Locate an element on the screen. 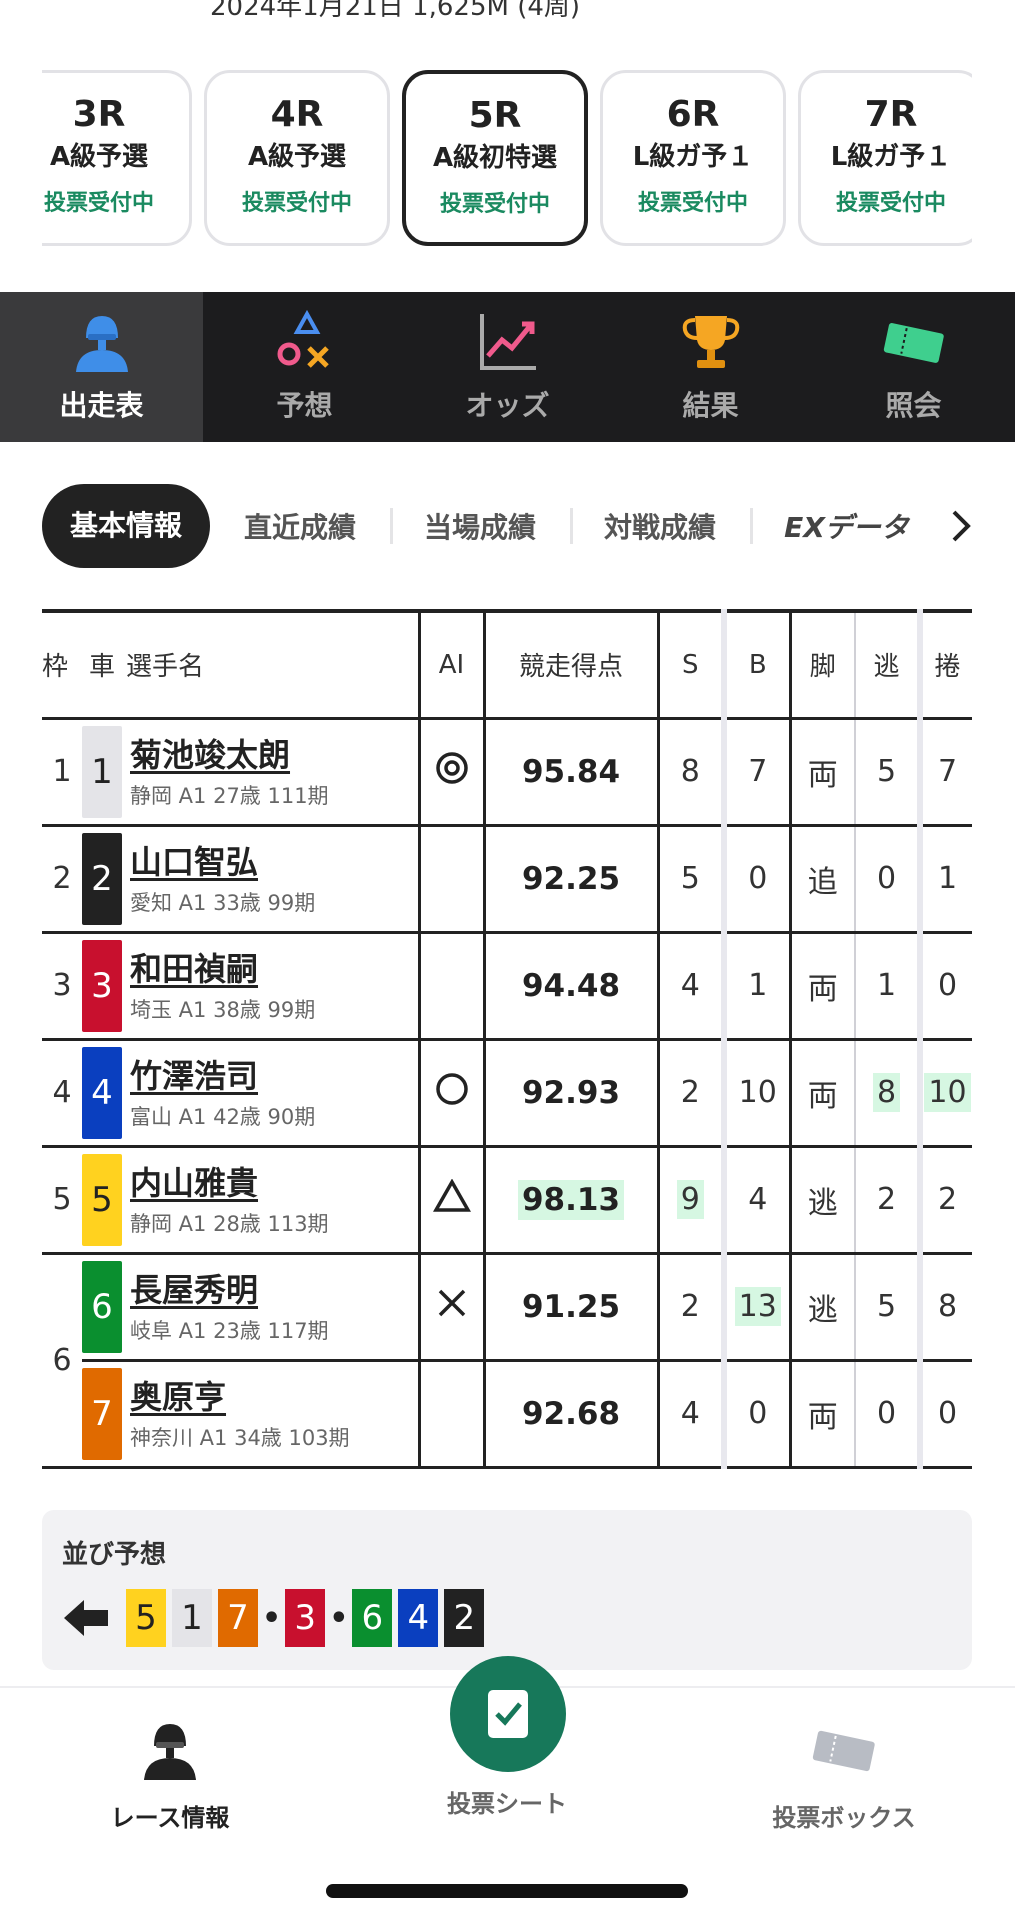 This screenshot has height=1920, width=1015. tab-basic-info: 基本情報 is located at coordinates (126, 526).